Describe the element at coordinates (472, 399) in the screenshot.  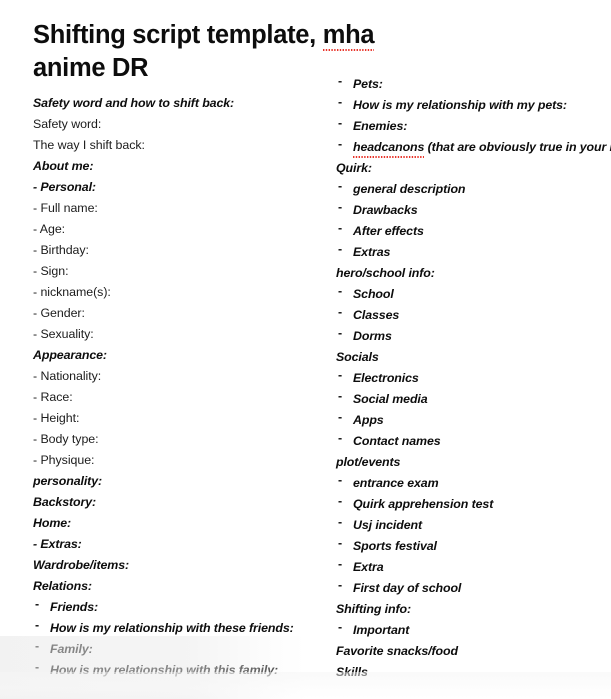
I see `list-item: - Social media` at that location.